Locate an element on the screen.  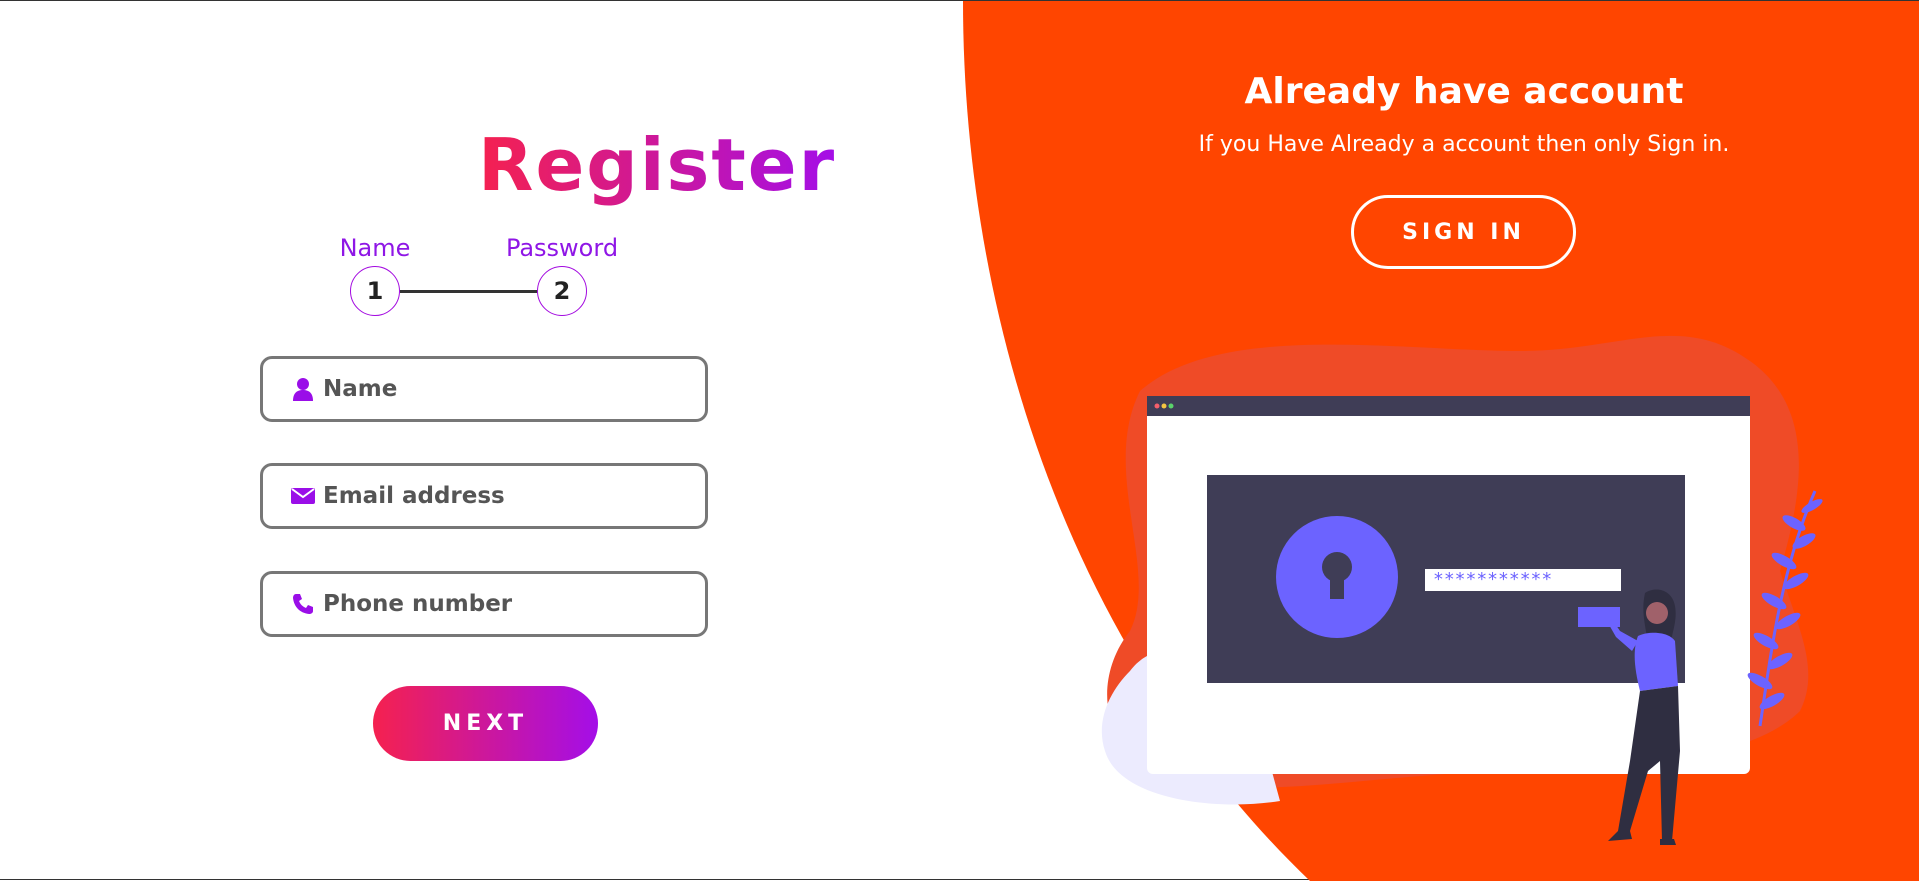
email-field is located at coordinates (484, 496).